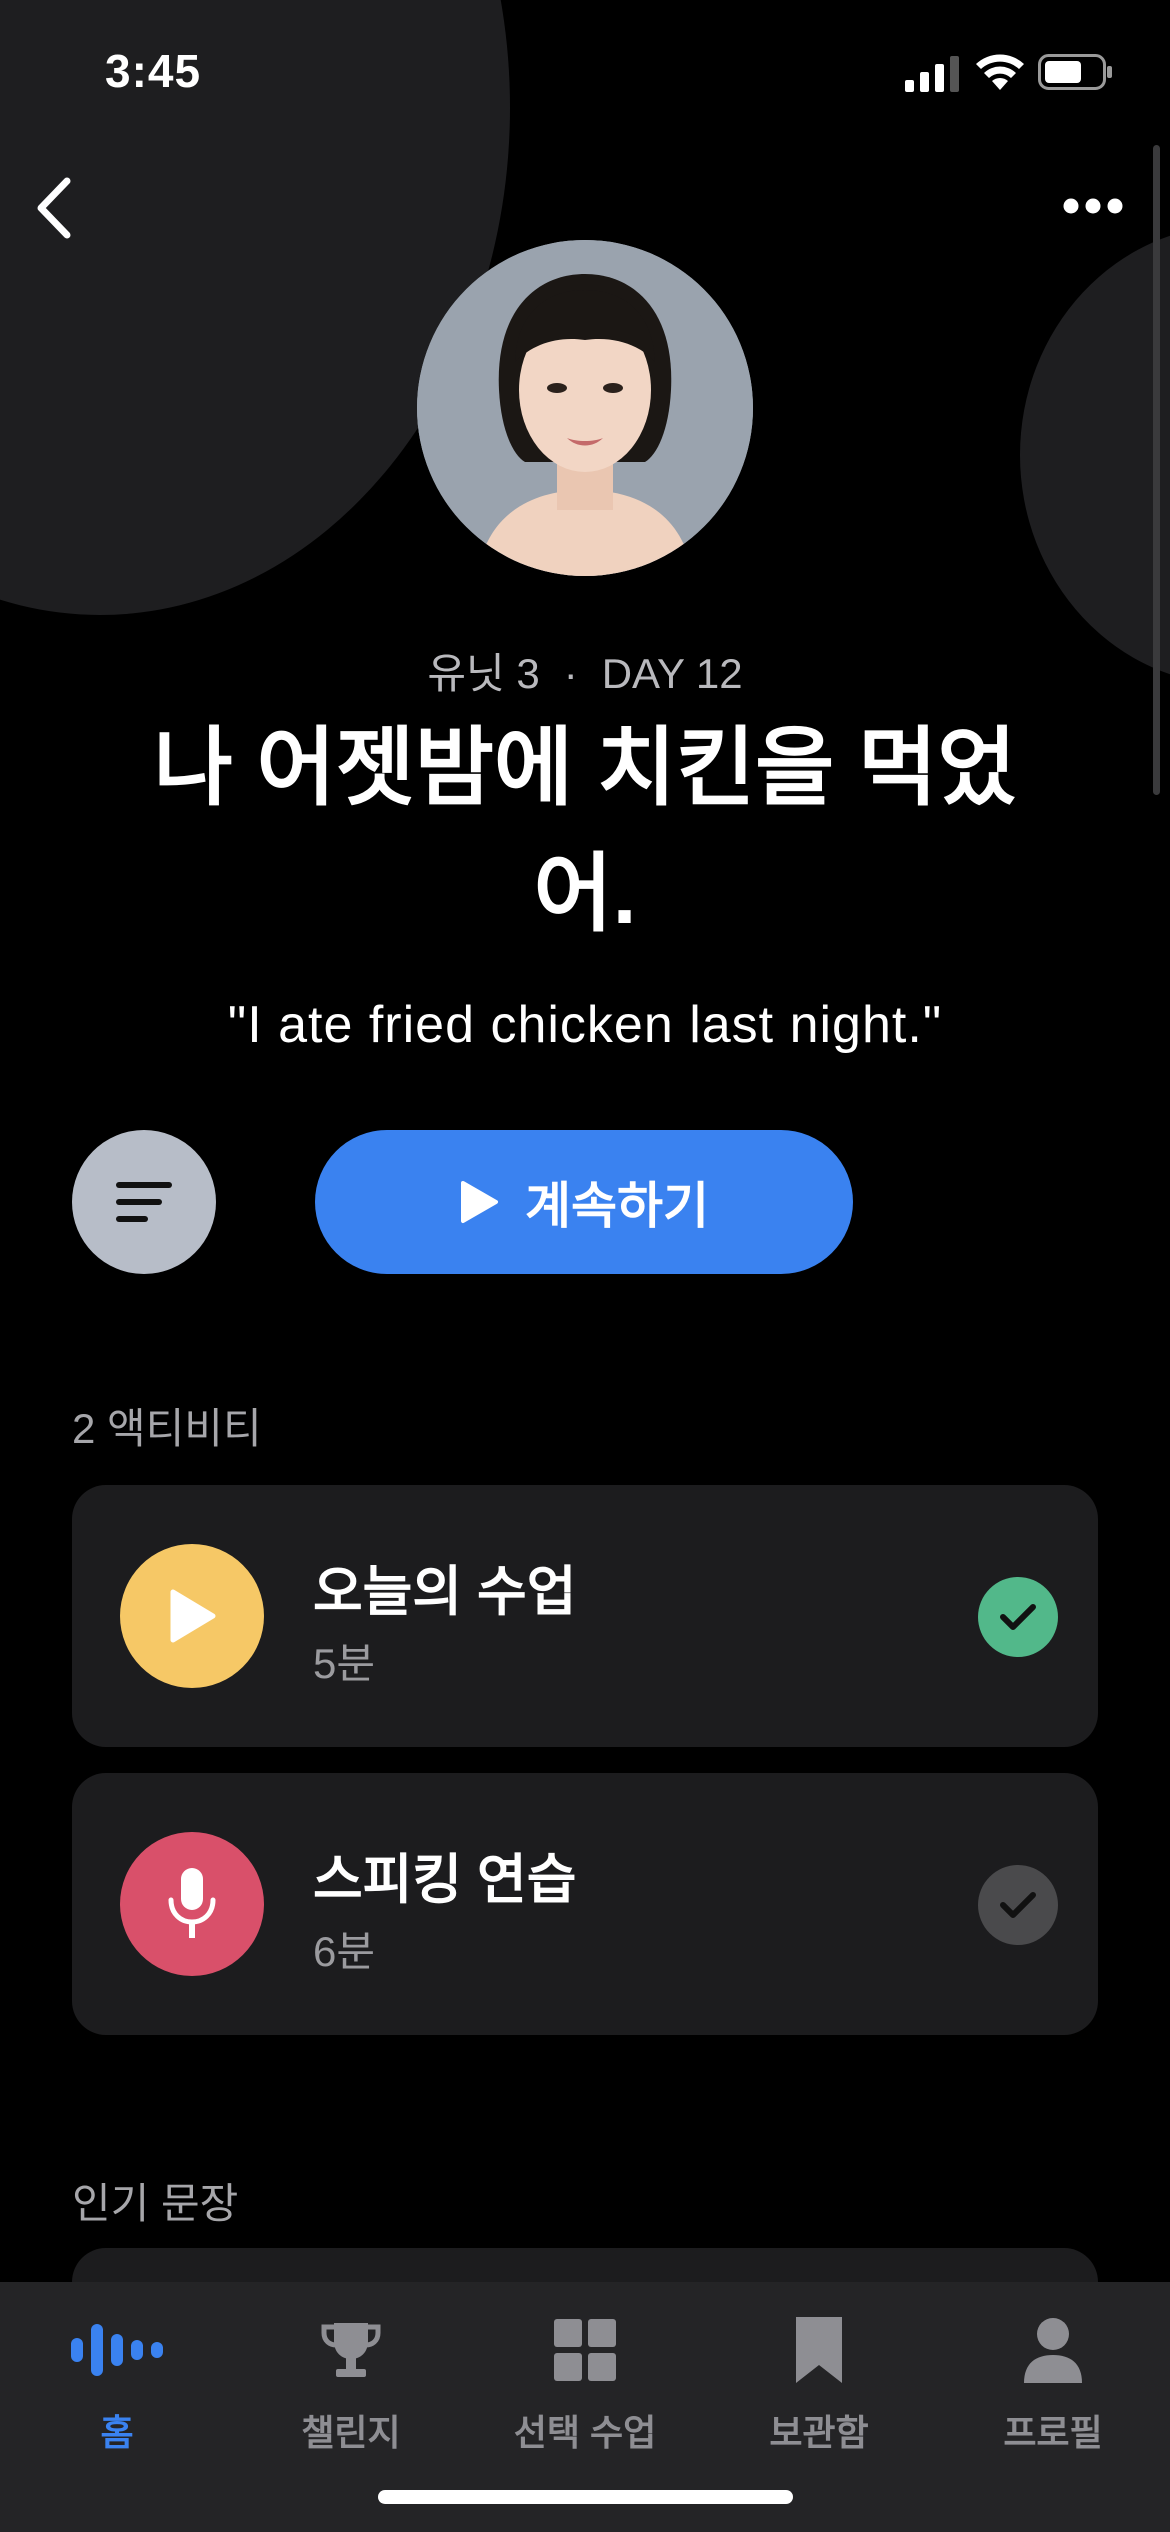  Describe the element at coordinates (1053, 2350) in the screenshot. I see `person-icon` at that location.